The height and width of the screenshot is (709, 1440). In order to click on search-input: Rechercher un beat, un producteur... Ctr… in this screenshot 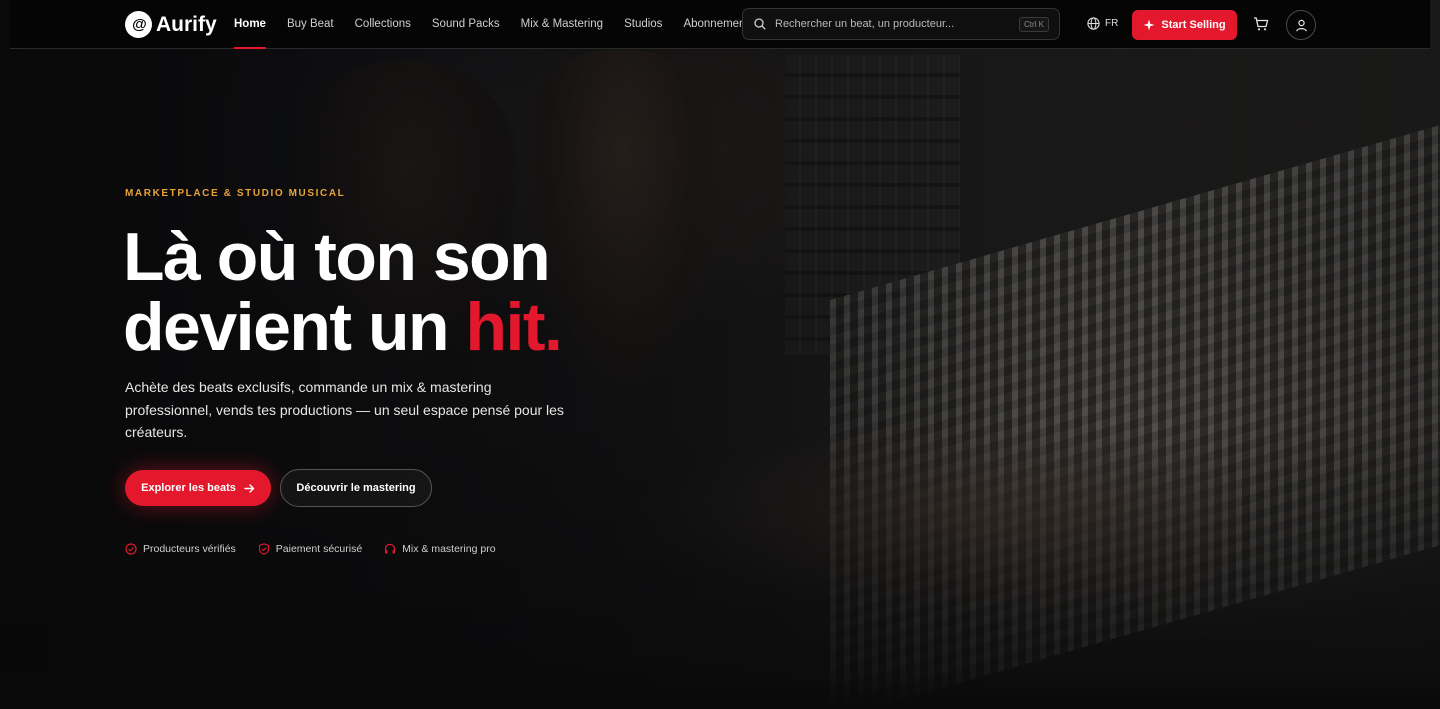, I will do `click(901, 24)`.